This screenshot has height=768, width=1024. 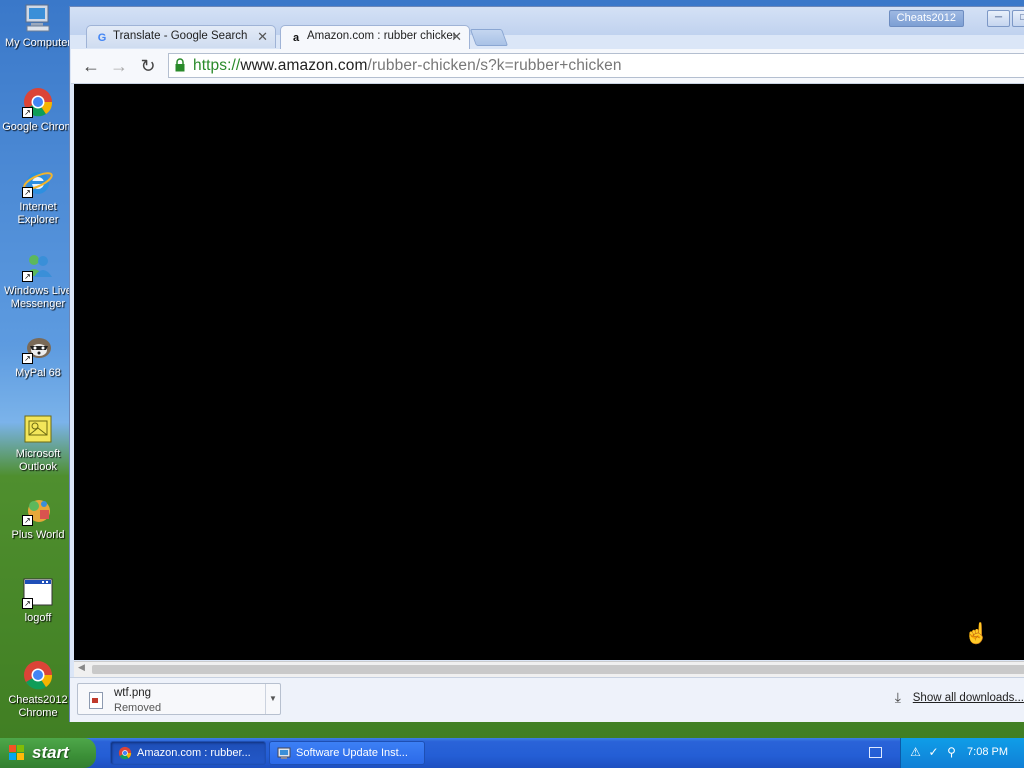 What do you see at coordinates (38, 460) in the screenshot?
I see `desktop-icon-label: Microsoft Outlook` at bounding box center [38, 460].